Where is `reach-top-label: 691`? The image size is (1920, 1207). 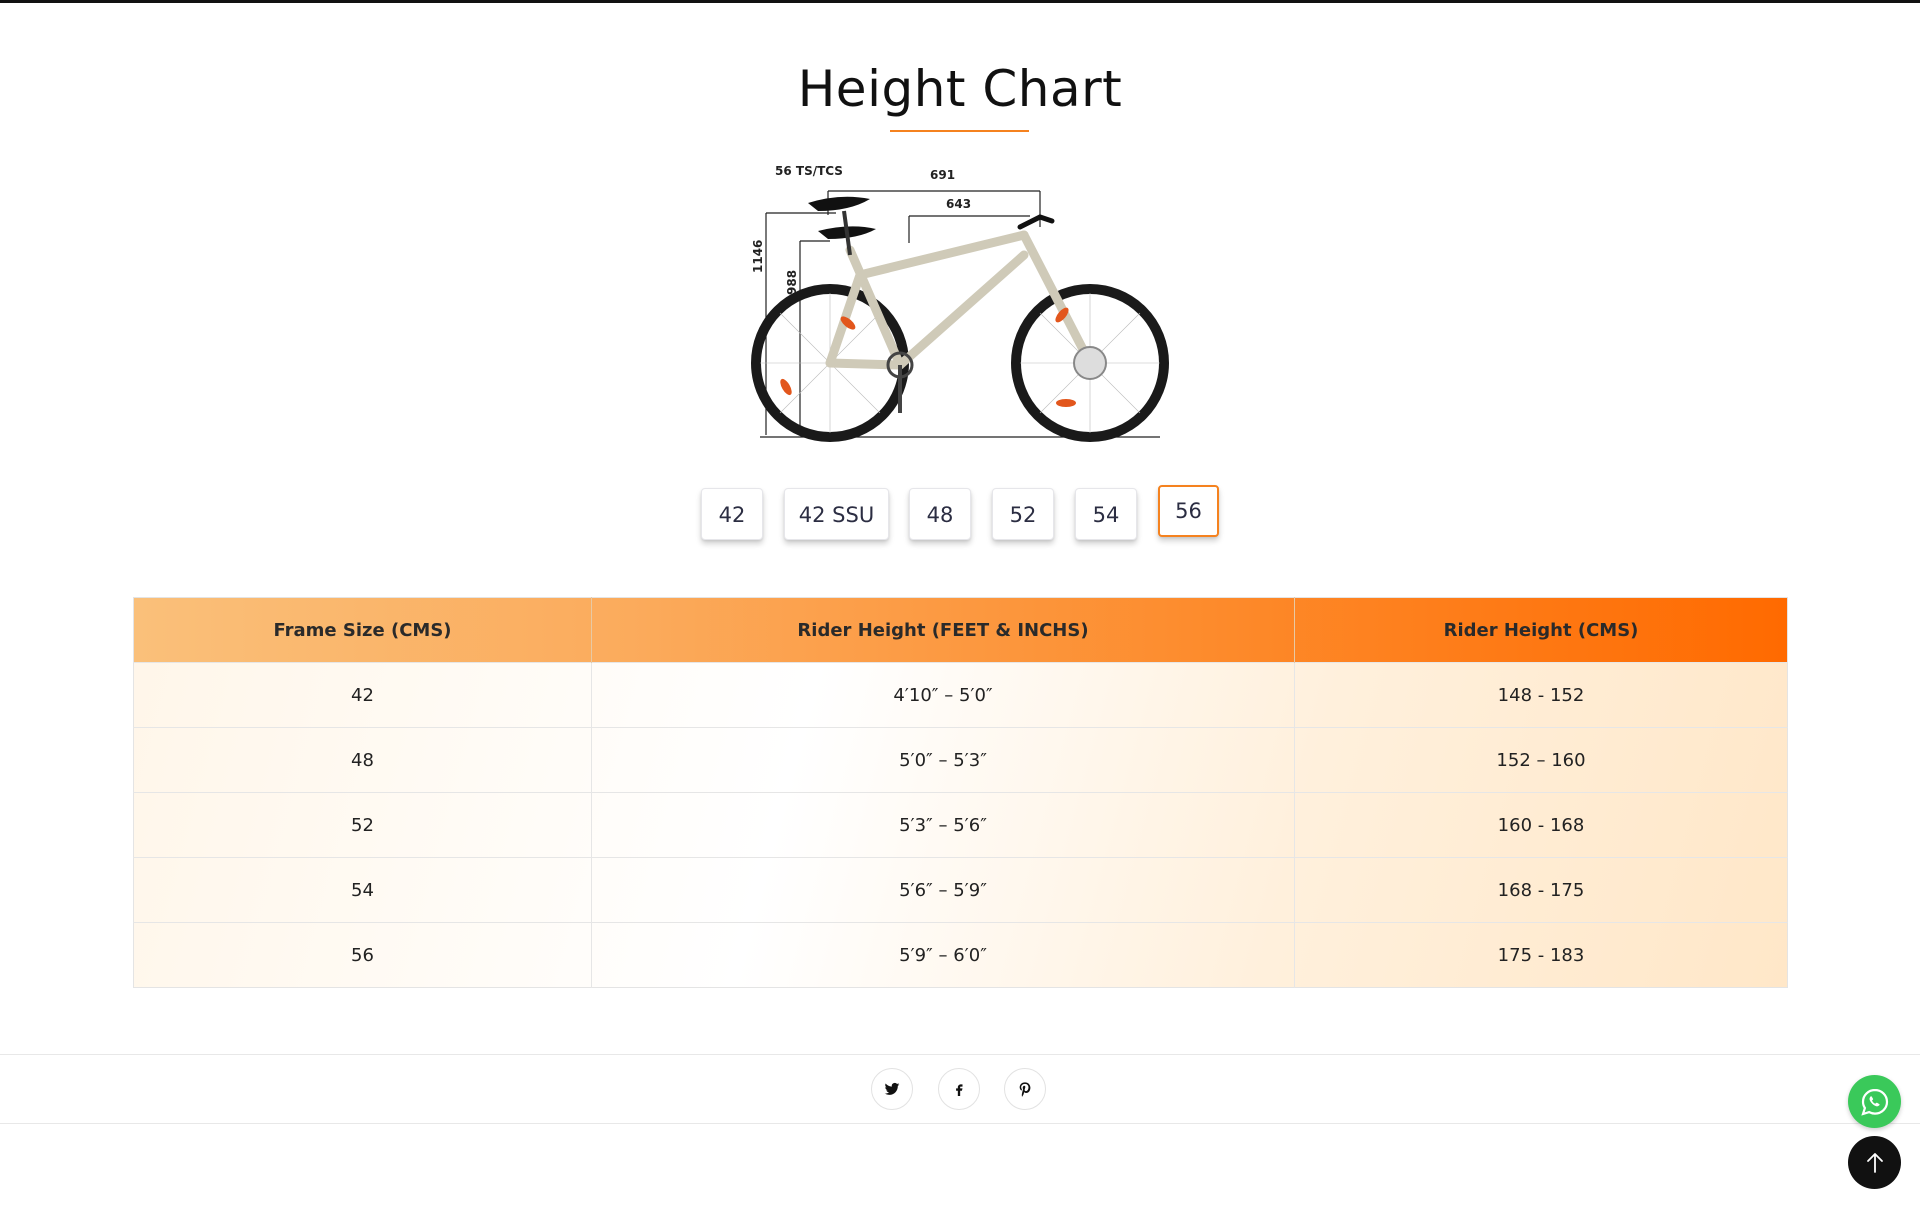 reach-top-label: 691 is located at coordinates (942, 175).